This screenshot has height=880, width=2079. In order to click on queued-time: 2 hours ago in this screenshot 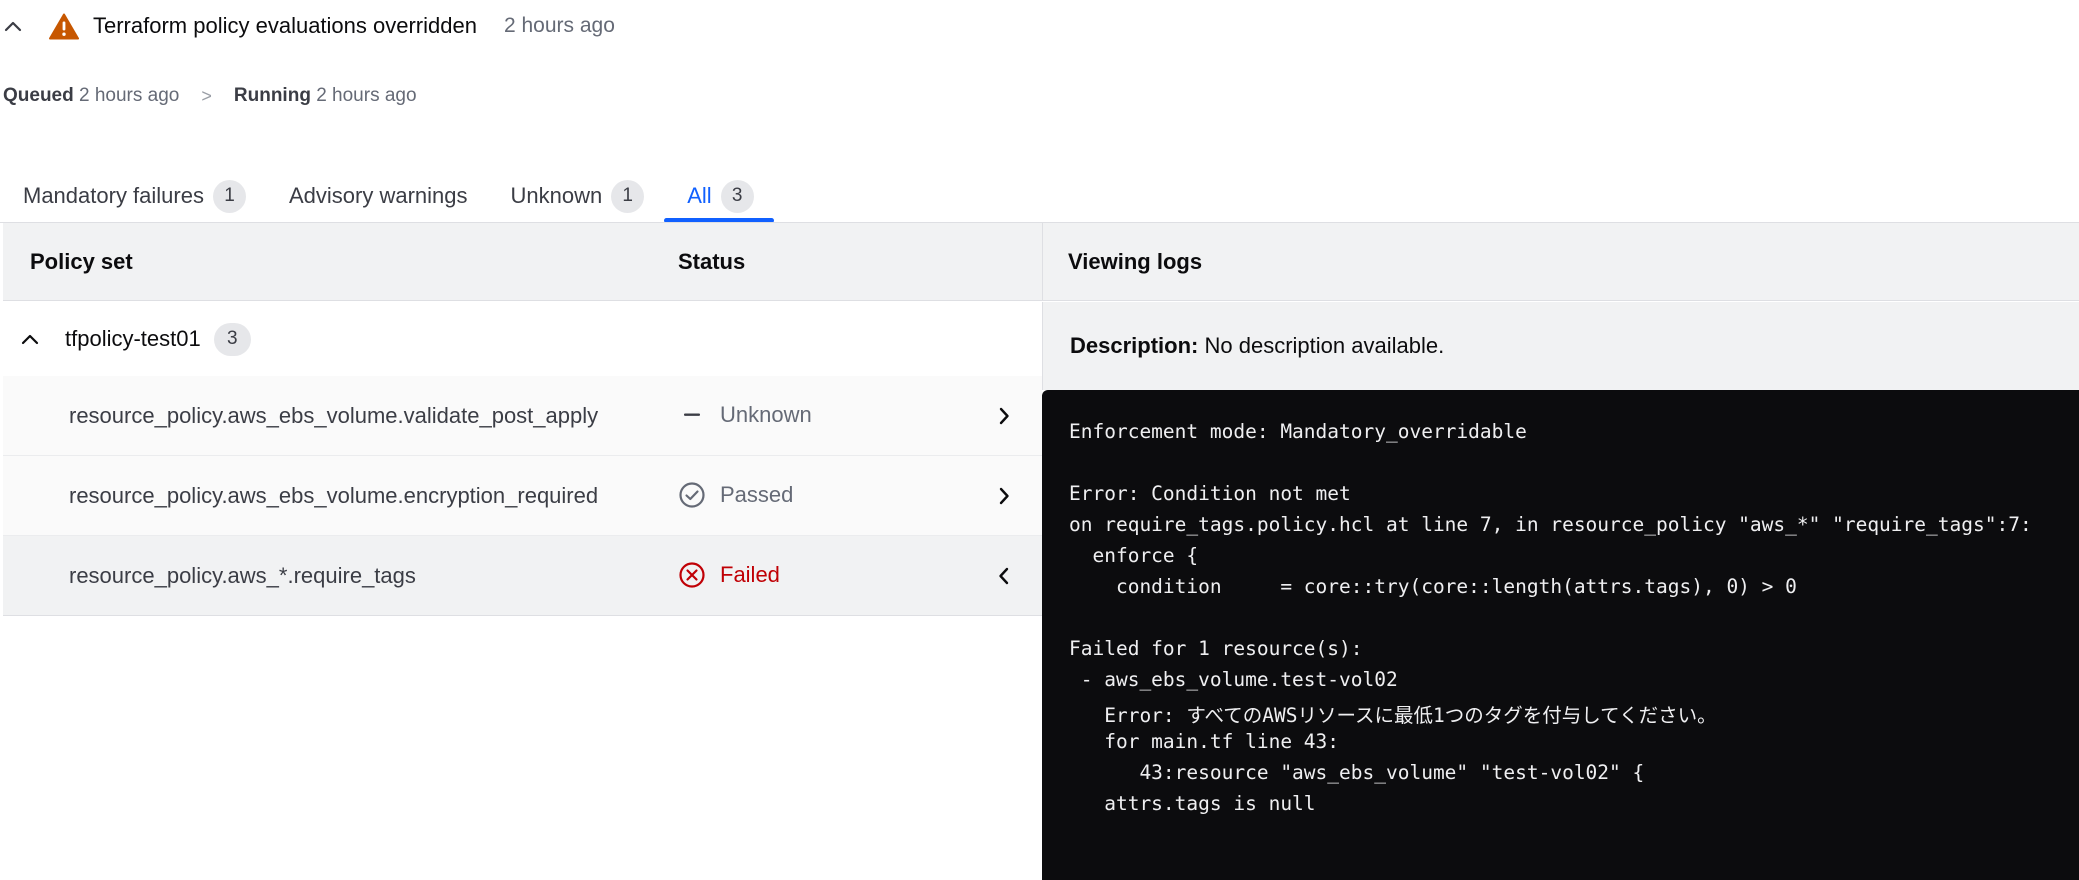, I will do `click(129, 95)`.